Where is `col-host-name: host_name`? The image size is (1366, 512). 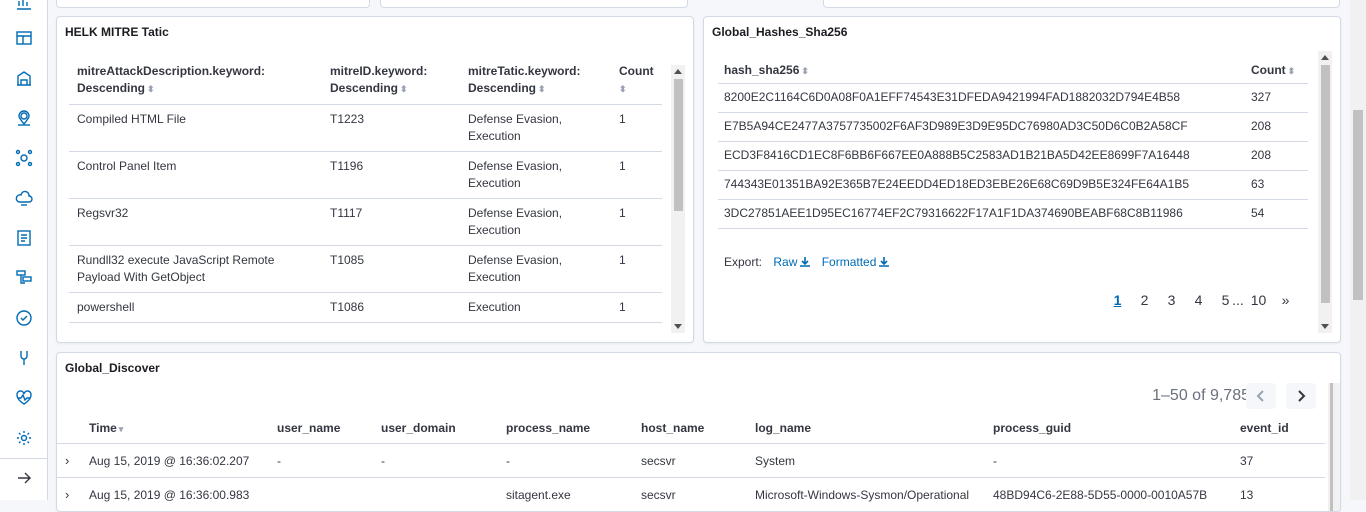 col-host-name: host_name is located at coordinates (690, 428).